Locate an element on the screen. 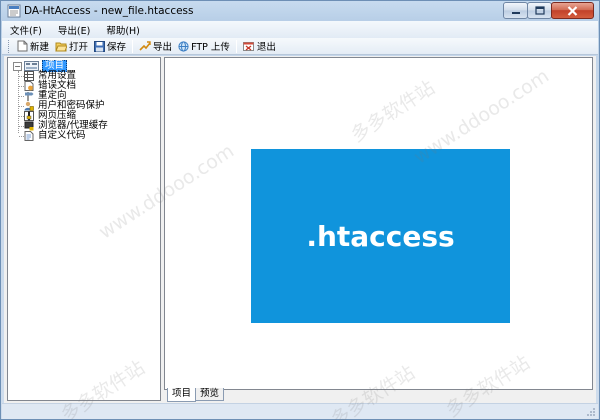  open-folder-icon is located at coordinates (61, 46).